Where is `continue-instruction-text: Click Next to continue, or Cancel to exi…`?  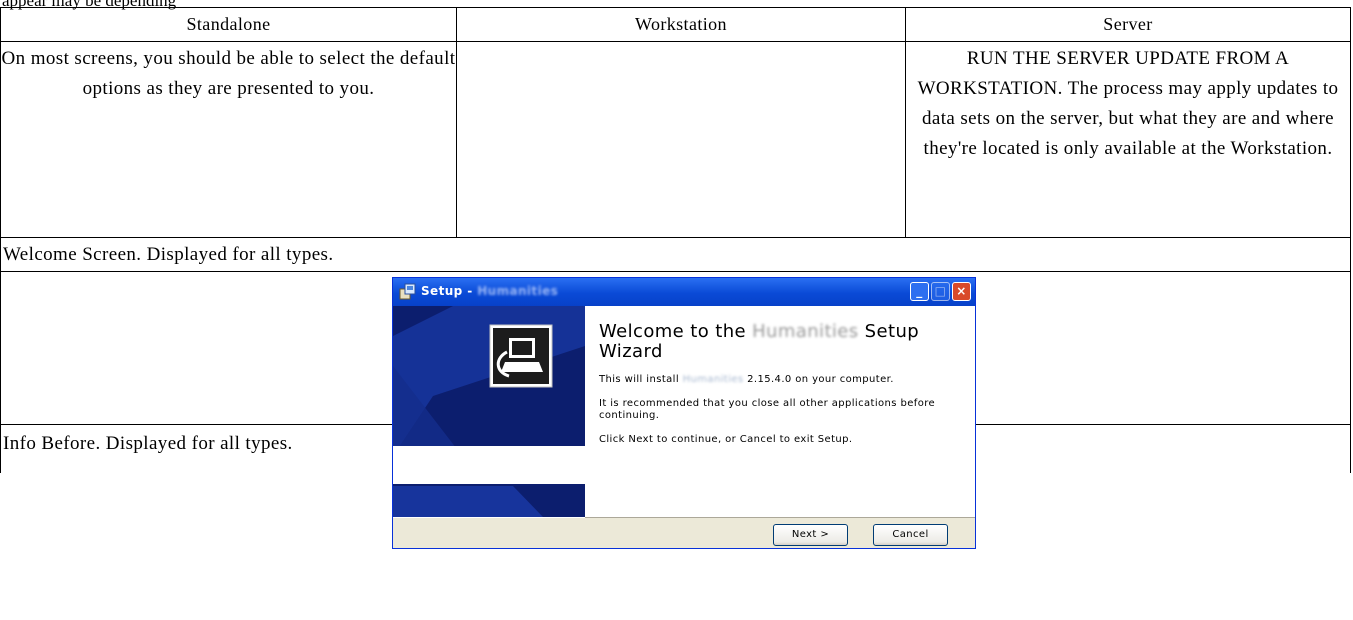
continue-instruction-text: Click Next to continue, or Cancel to exi… is located at coordinates (726, 439).